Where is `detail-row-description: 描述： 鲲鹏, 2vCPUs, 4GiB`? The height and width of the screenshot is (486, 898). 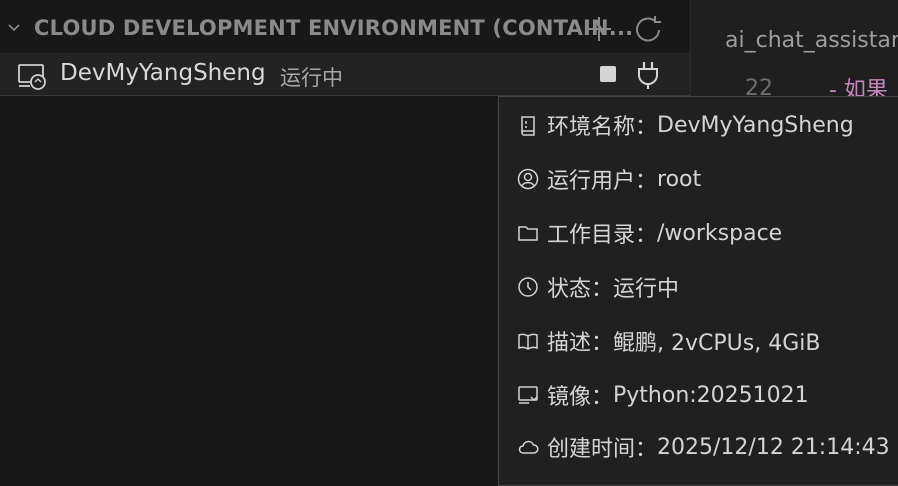 detail-row-description: 描述： 鲲鹏, 2vCPUs, 4GiB is located at coordinates (668, 341).